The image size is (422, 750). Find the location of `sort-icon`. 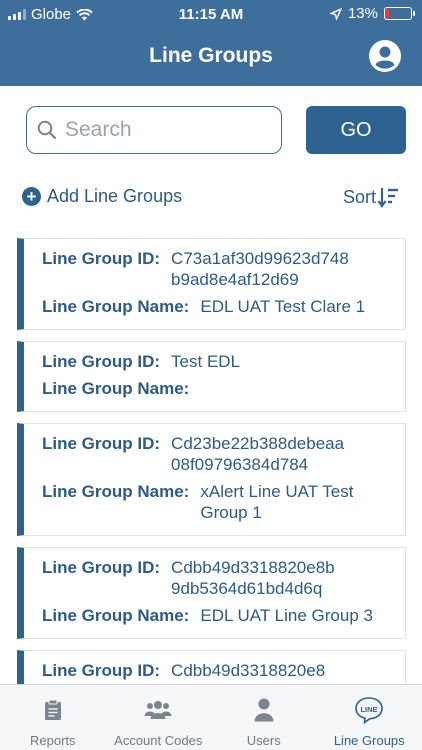

sort-icon is located at coordinates (388, 198).